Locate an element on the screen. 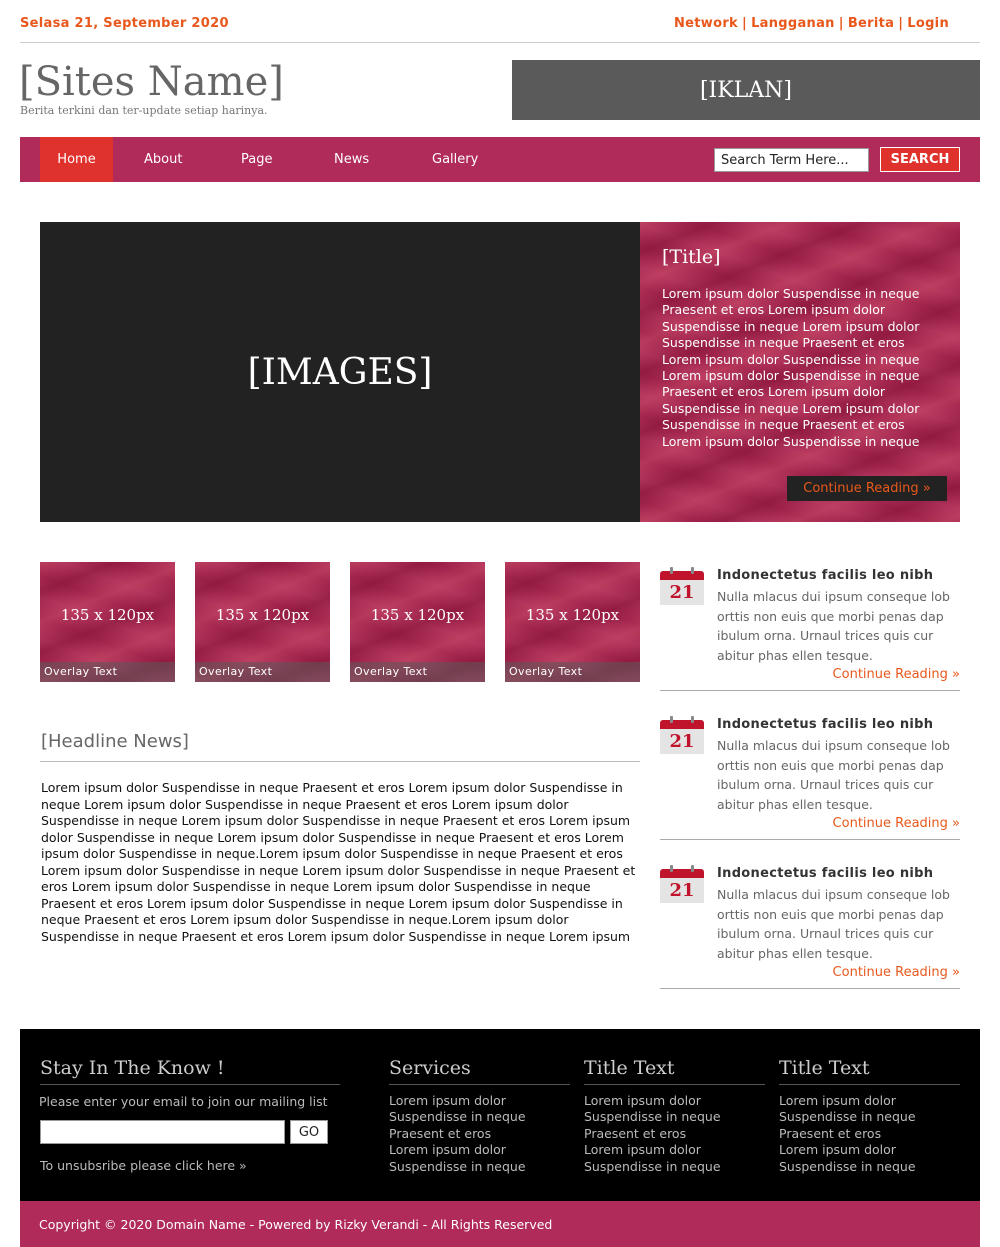 Image resolution: width=1000 pixels, height=1247 pixels. feature-continue-reading-button: Continue Reading » is located at coordinates (867, 488).